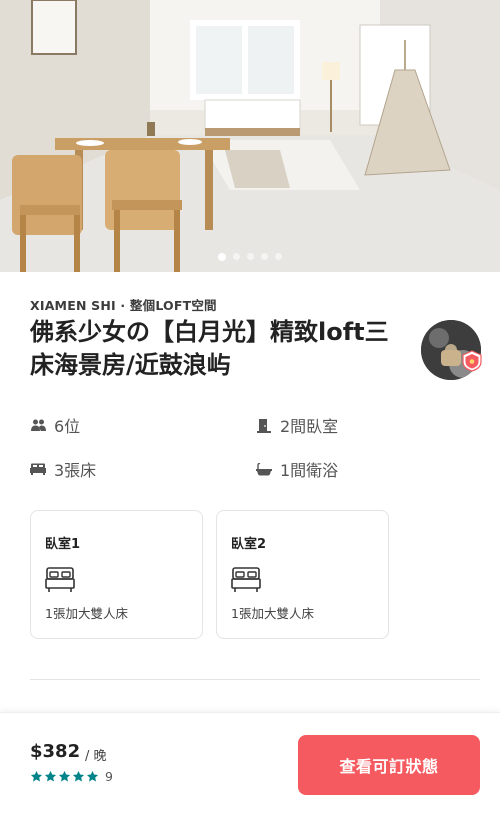 Image resolution: width=500 pixels, height=815 pixels. What do you see at coordinates (264, 469) in the screenshot?
I see `bathtub-icon` at bounding box center [264, 469].